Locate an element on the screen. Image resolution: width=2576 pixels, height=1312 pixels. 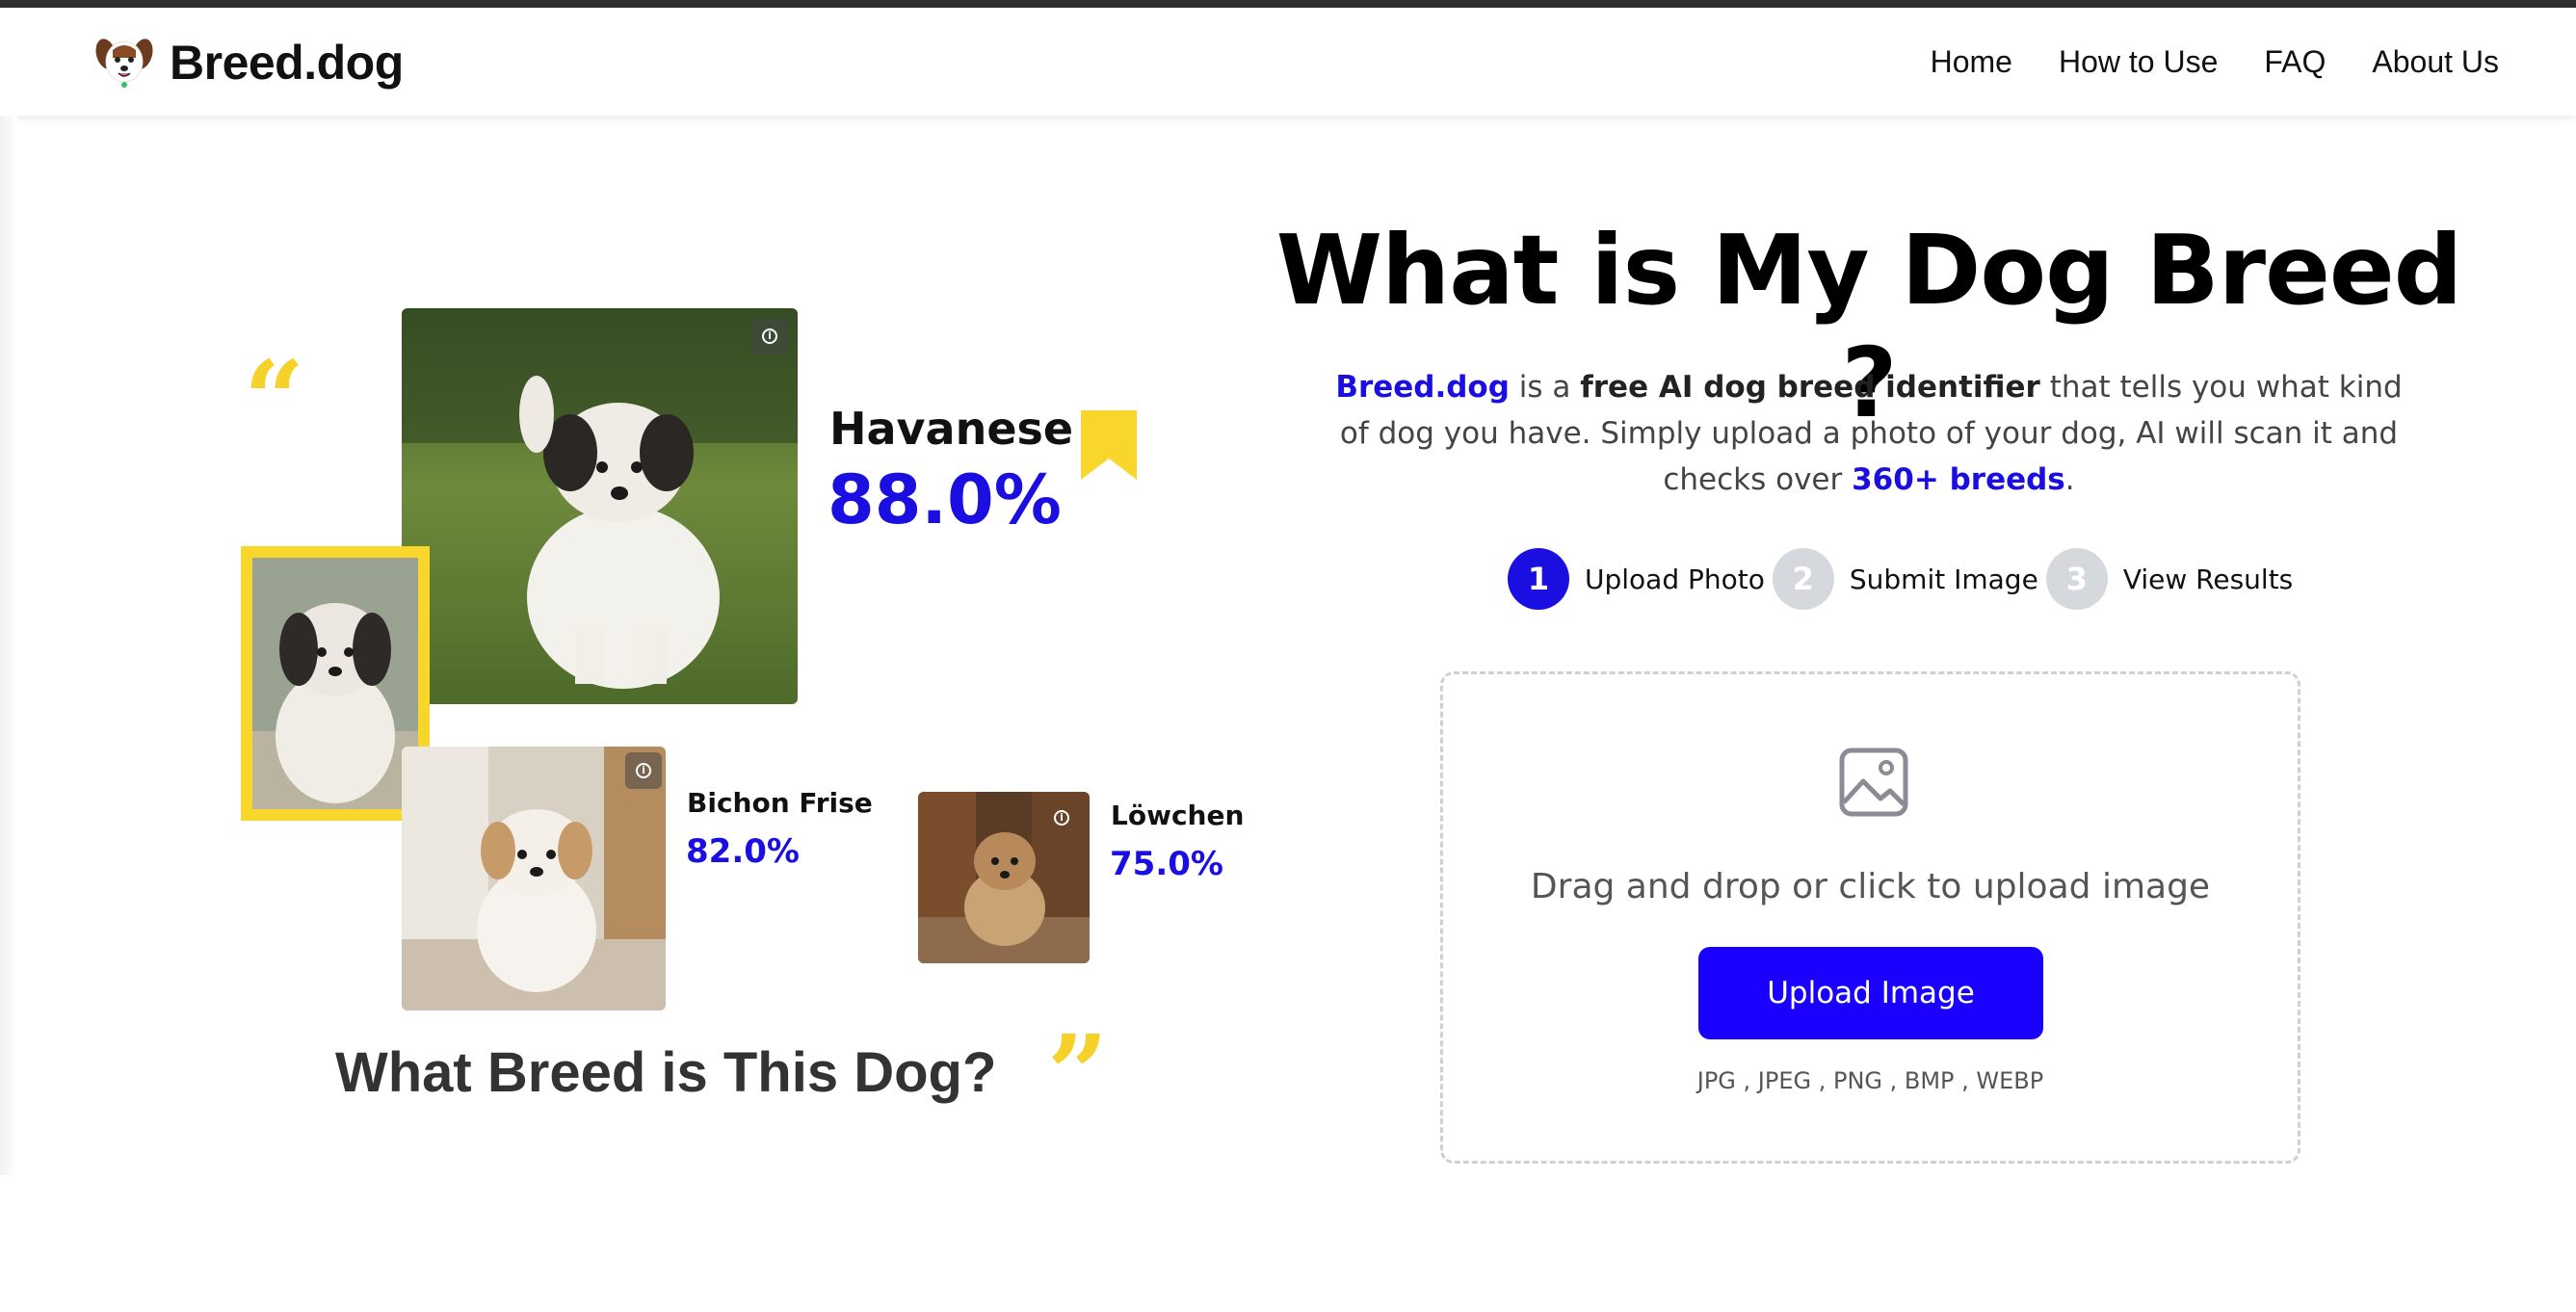
step-3-number: 3 is located at coordinates (2077, 579).